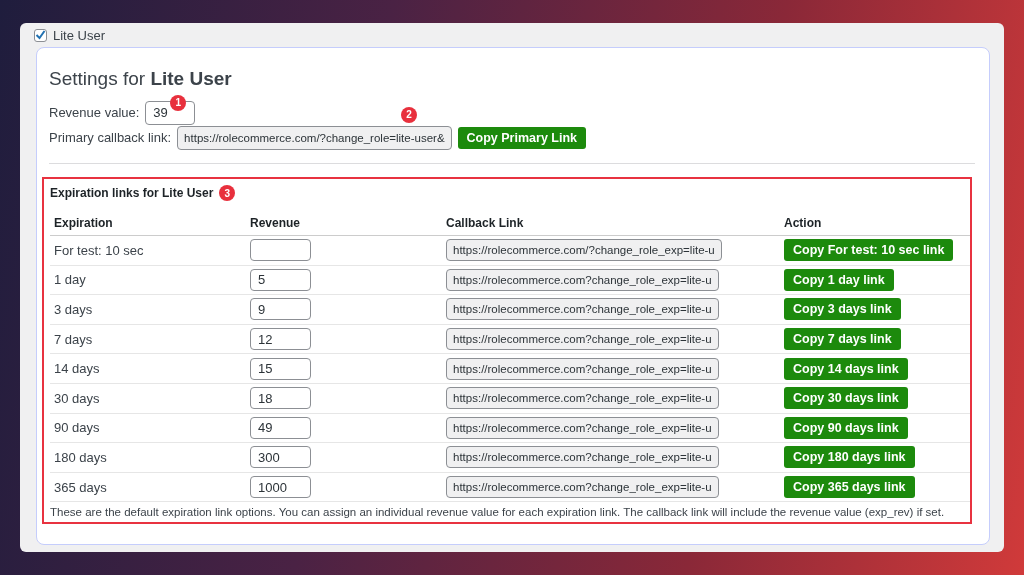 This screenshot has height=575, width=1024. What do you see at coordinates (148, 458) in the screenshot?
I see `table-cell: 180 days` at bounding box center [148, 458].